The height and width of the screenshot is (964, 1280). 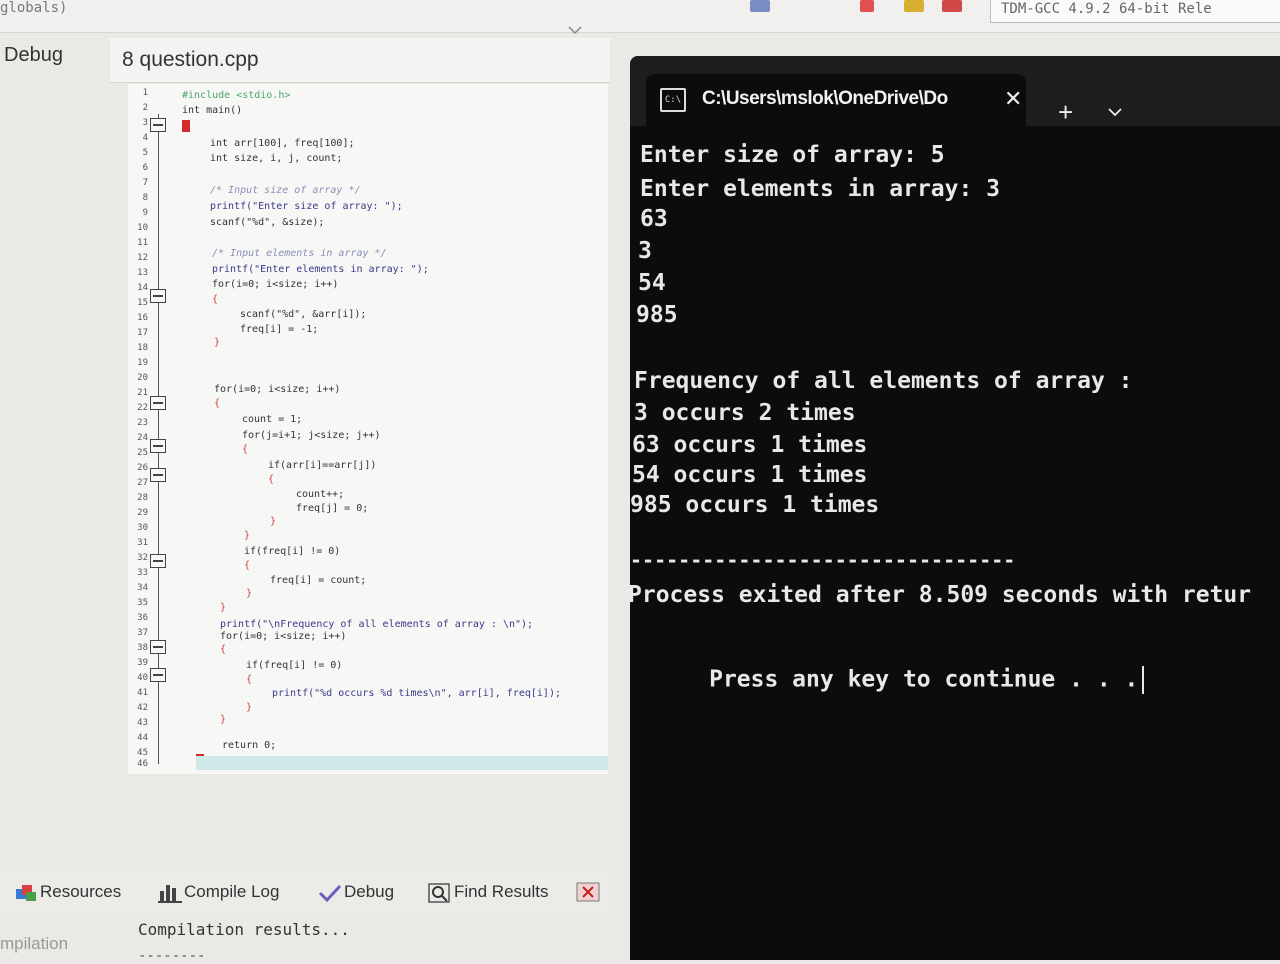 I want to click on bottom-panel-tabs: Resources Compile Log Debug Find Results, so click(x=304, y=892).